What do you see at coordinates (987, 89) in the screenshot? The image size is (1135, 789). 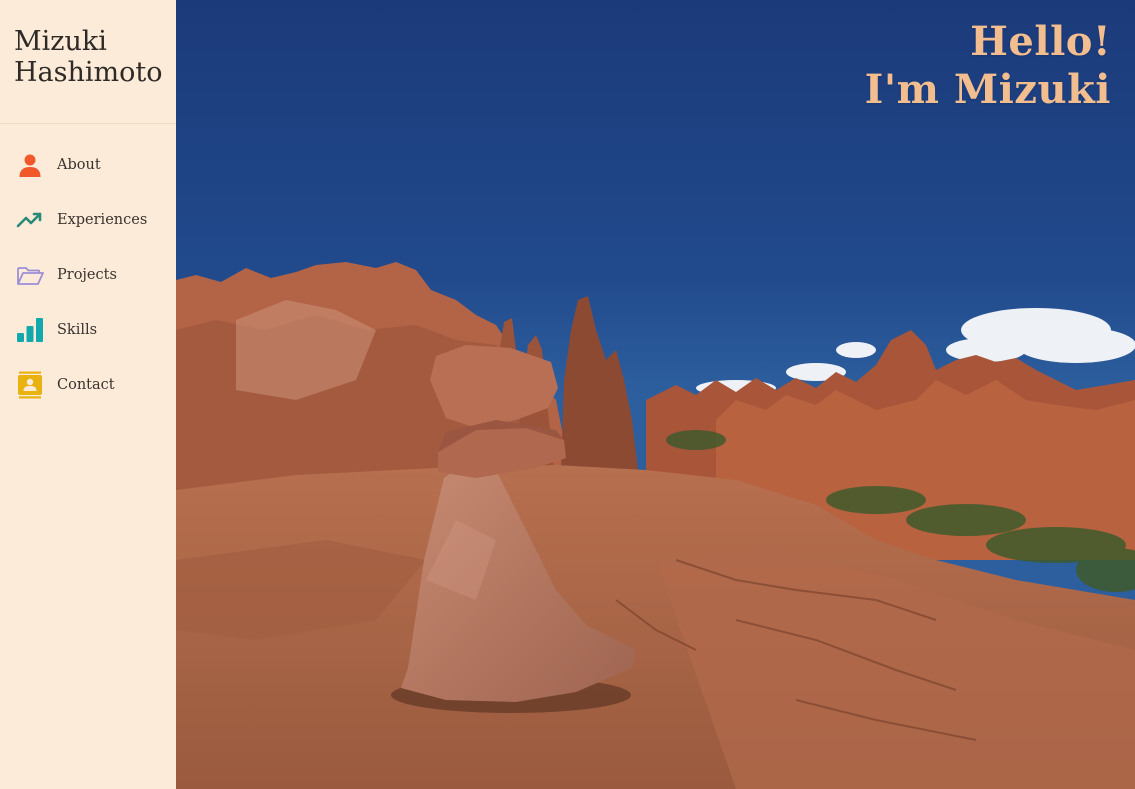 I see `hero-greeting-line2: I'm Mizuki` at bounding box center [987, 89].